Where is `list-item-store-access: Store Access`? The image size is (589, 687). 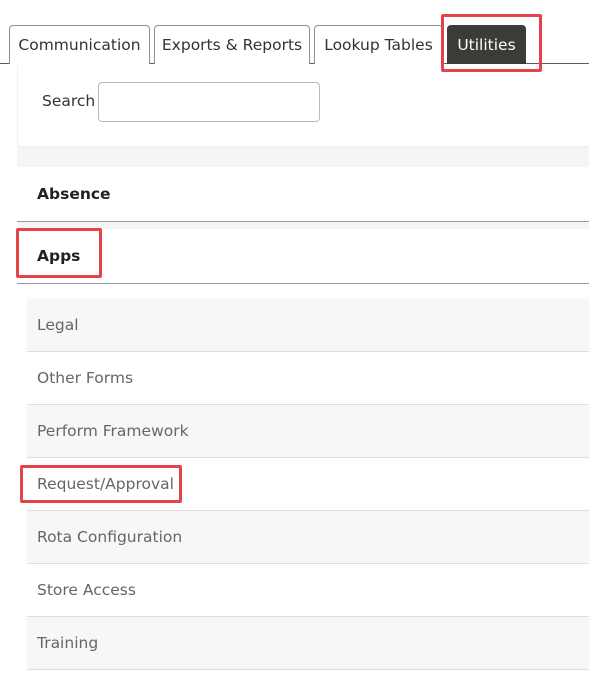
list-item-store-access: Store Access is located at coordinates (308, 590).